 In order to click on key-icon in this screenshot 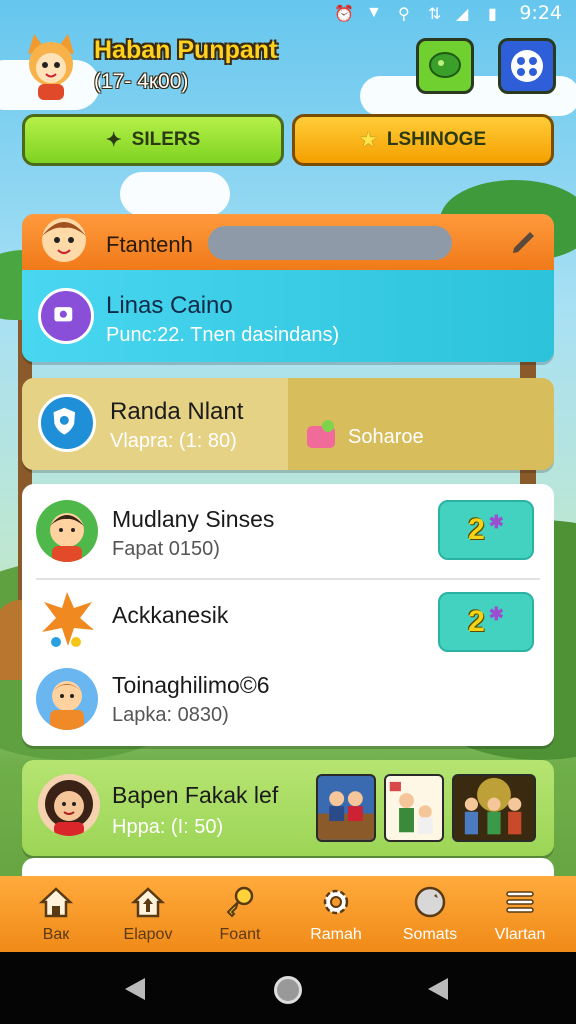, I will do `click(240, 902)`.